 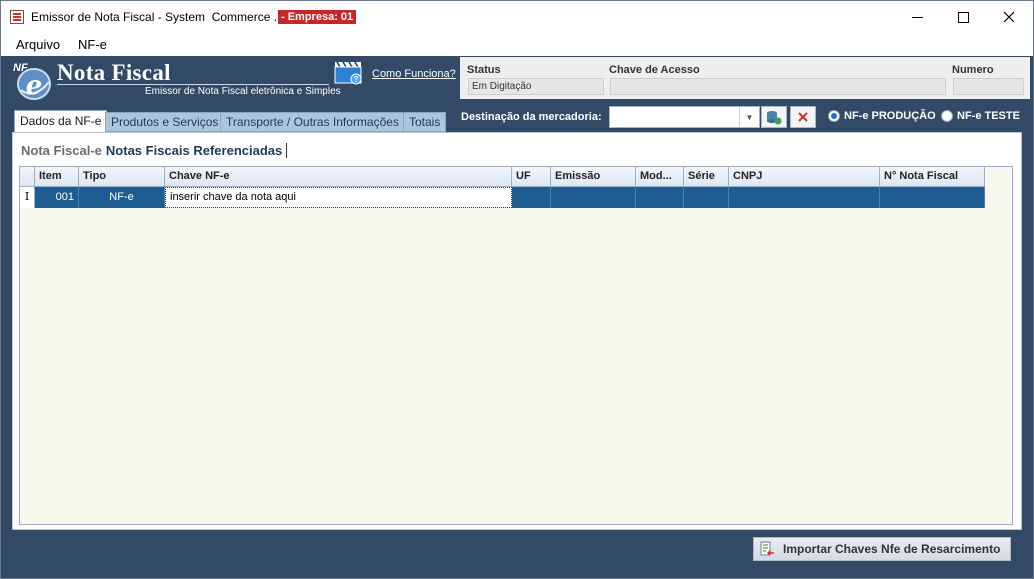 What do you see at coordinates (531, 177) in the screenshot?
I see `header-uf: UF` at bounding box center [531, 177].